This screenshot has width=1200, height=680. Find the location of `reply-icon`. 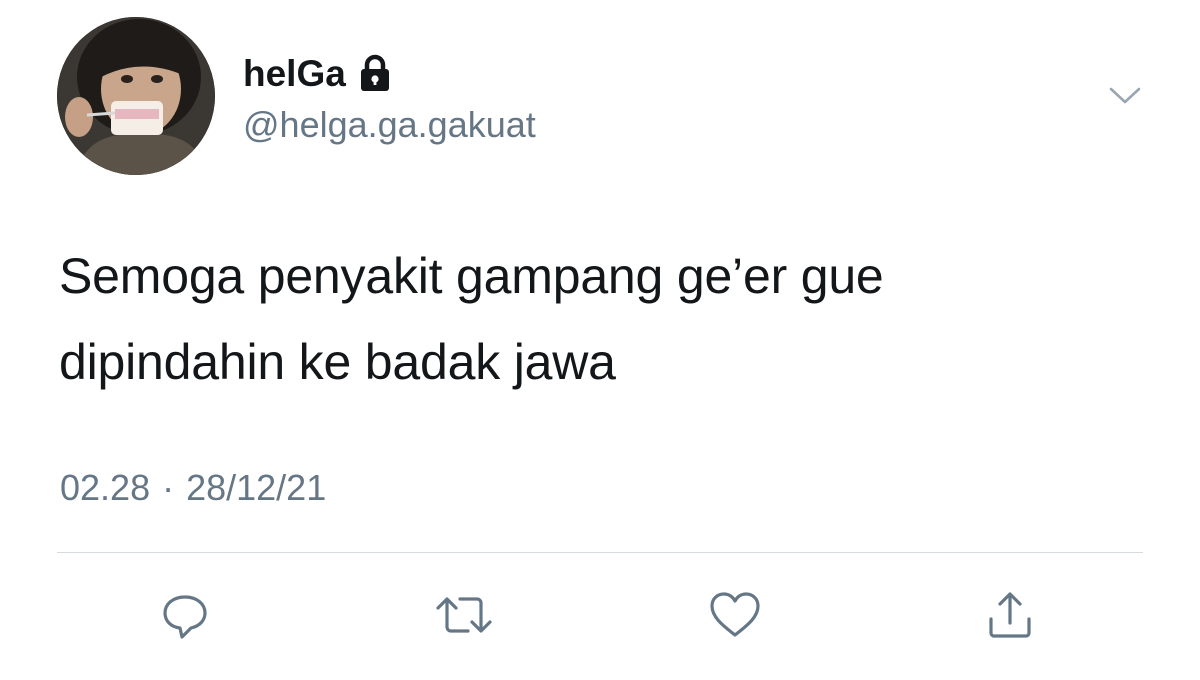

reply-icon is located at coordinates (185, 617).